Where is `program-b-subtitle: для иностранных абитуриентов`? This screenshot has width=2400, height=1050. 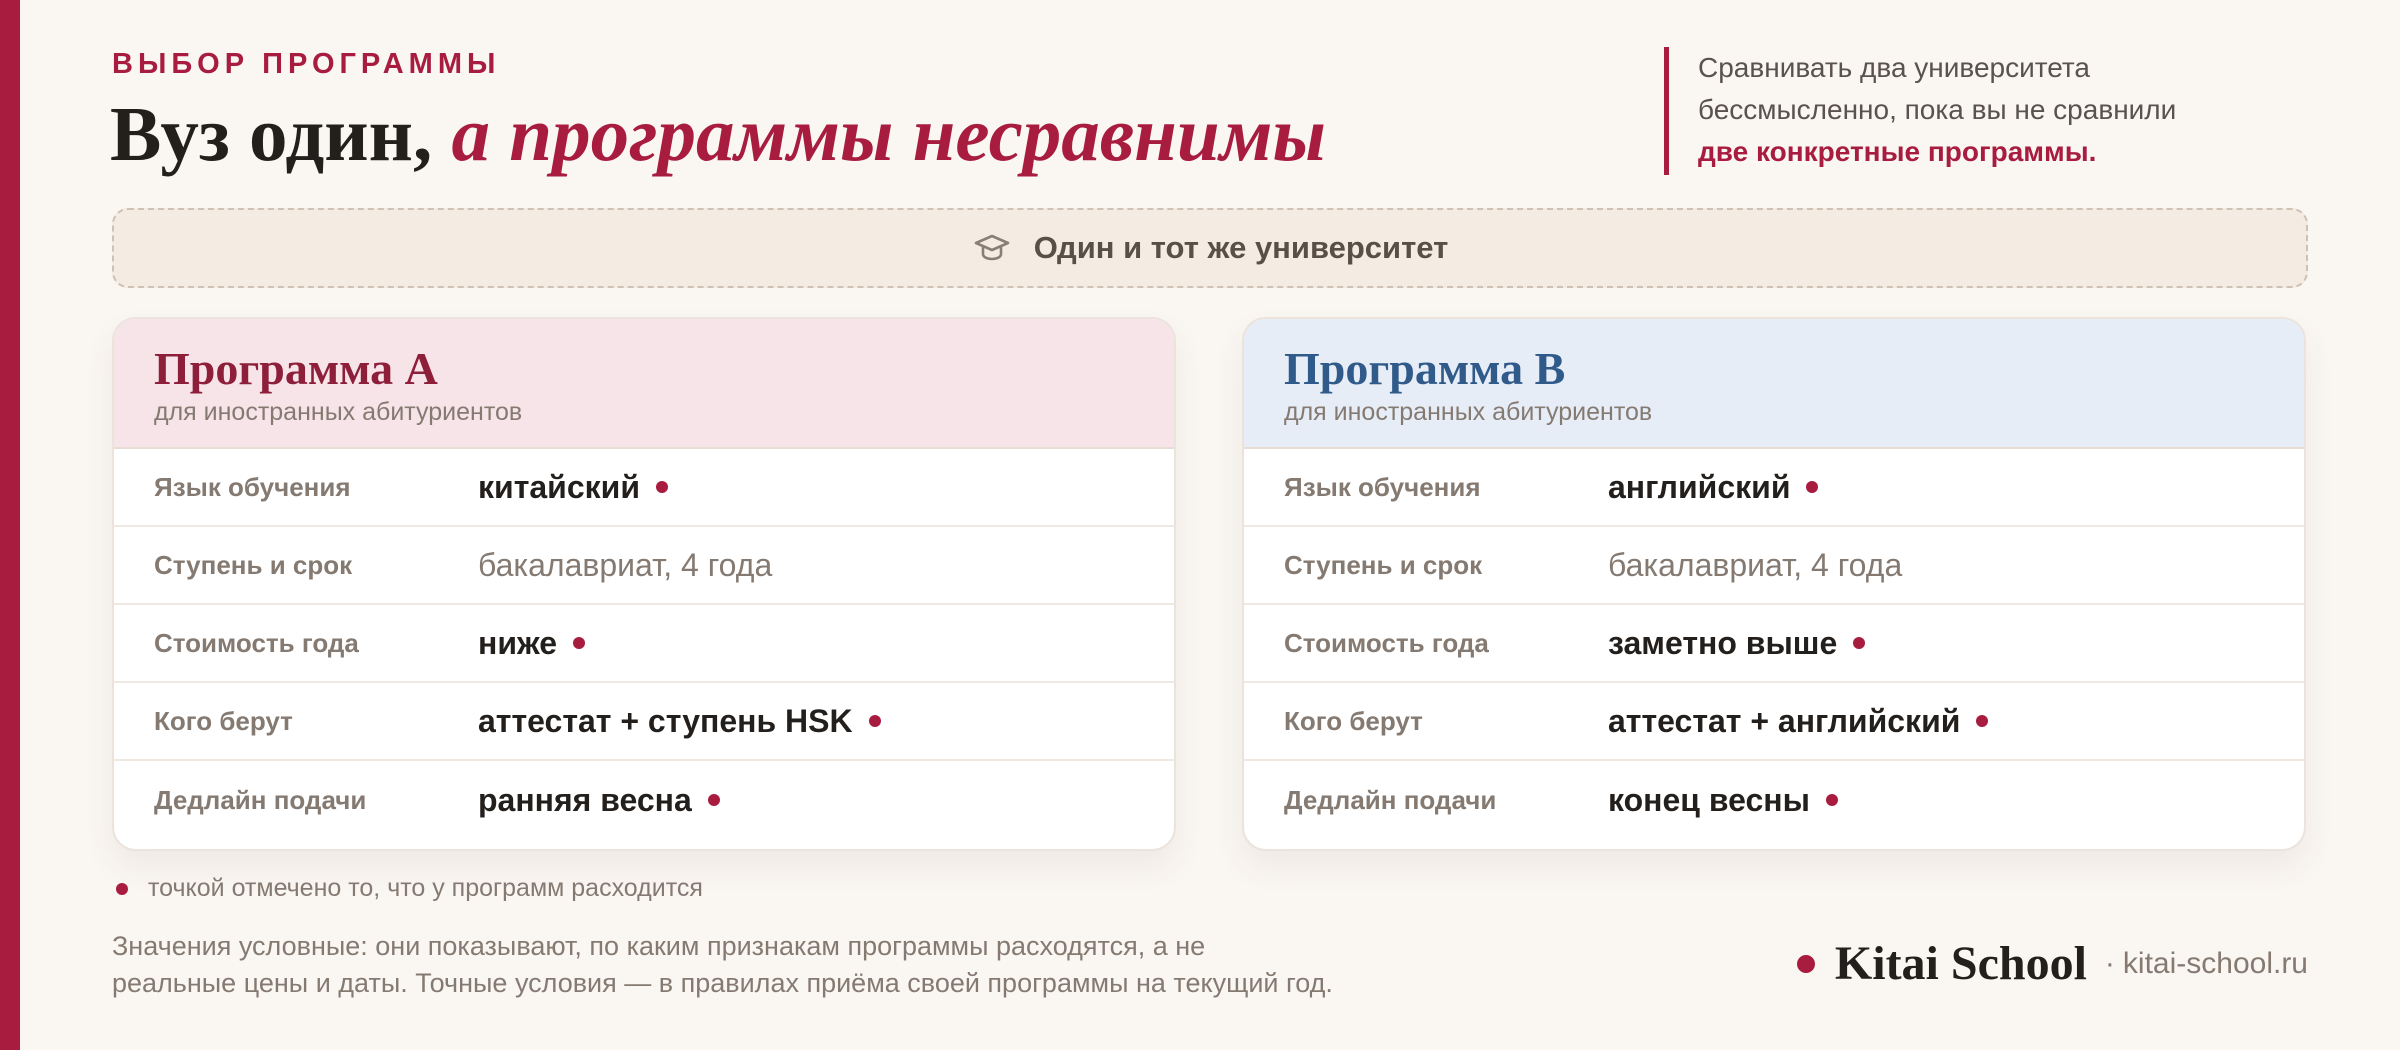 program-b-subtitle: для иностранных абитуриентов is located at coordinates (1468, 411).